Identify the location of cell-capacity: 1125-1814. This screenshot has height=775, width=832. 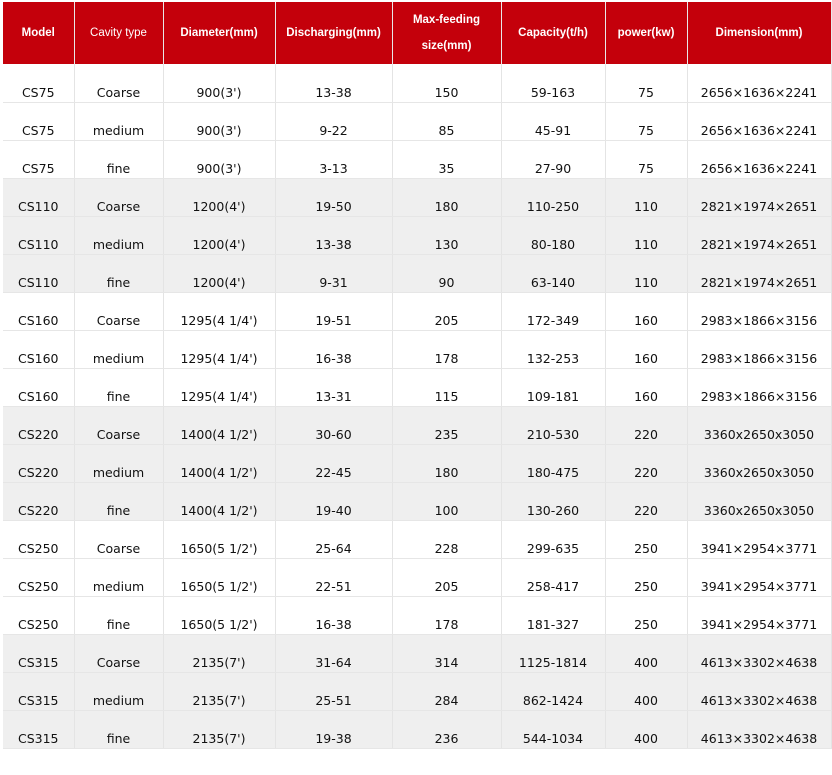
(553, 653).